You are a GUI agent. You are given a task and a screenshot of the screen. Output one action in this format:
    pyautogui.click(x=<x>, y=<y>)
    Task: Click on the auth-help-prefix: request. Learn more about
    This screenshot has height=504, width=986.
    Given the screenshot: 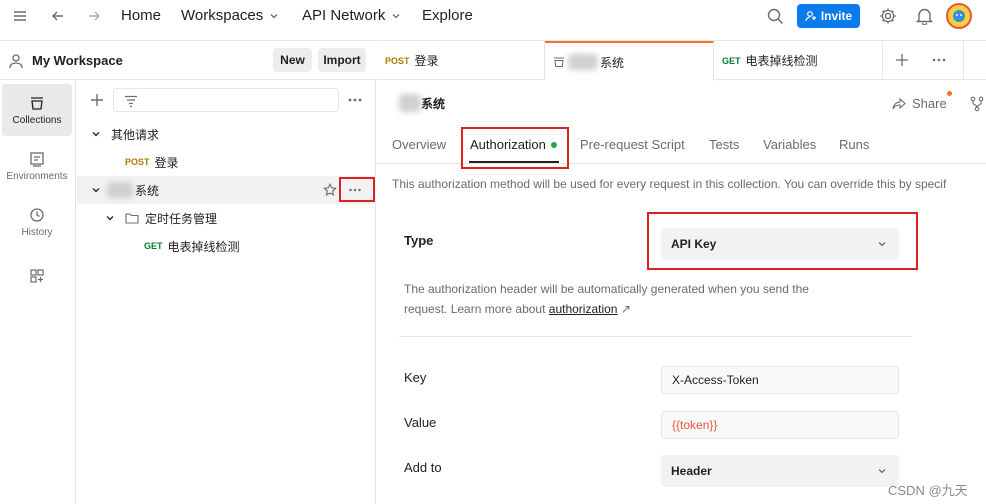 What is the action you would take?
    pyautogui.click(x=476, y=309)
    